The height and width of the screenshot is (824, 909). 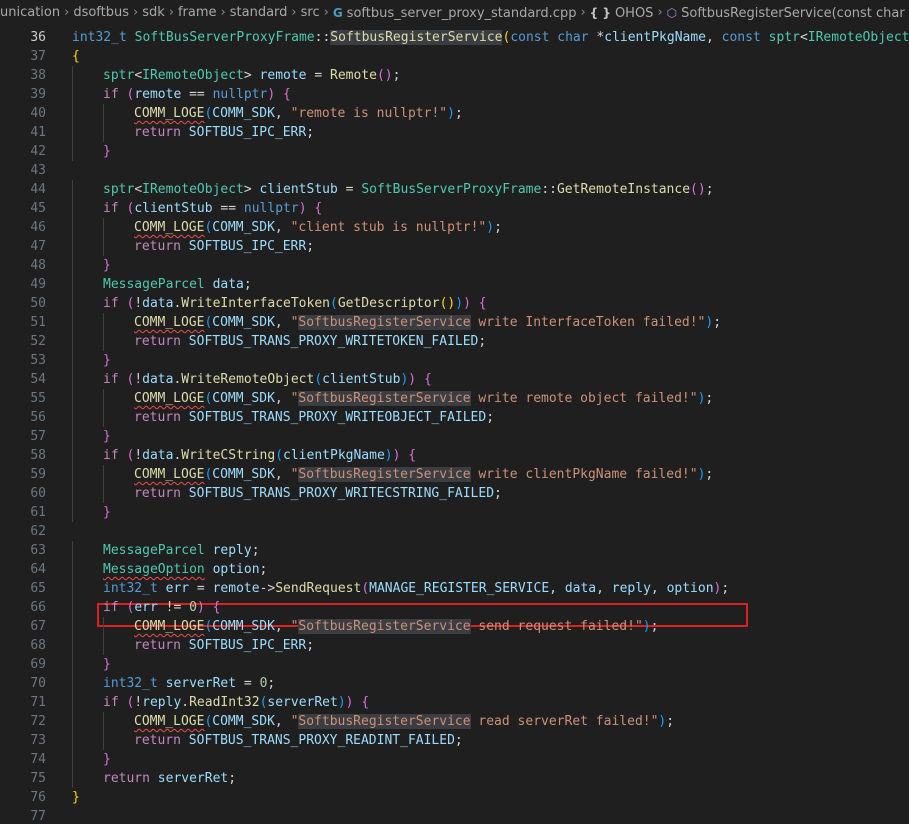 What do you see at coordinates (30, 13) in the screenshot?
I see `breadcrumb-item: unication` at bounding box center [30, 13].